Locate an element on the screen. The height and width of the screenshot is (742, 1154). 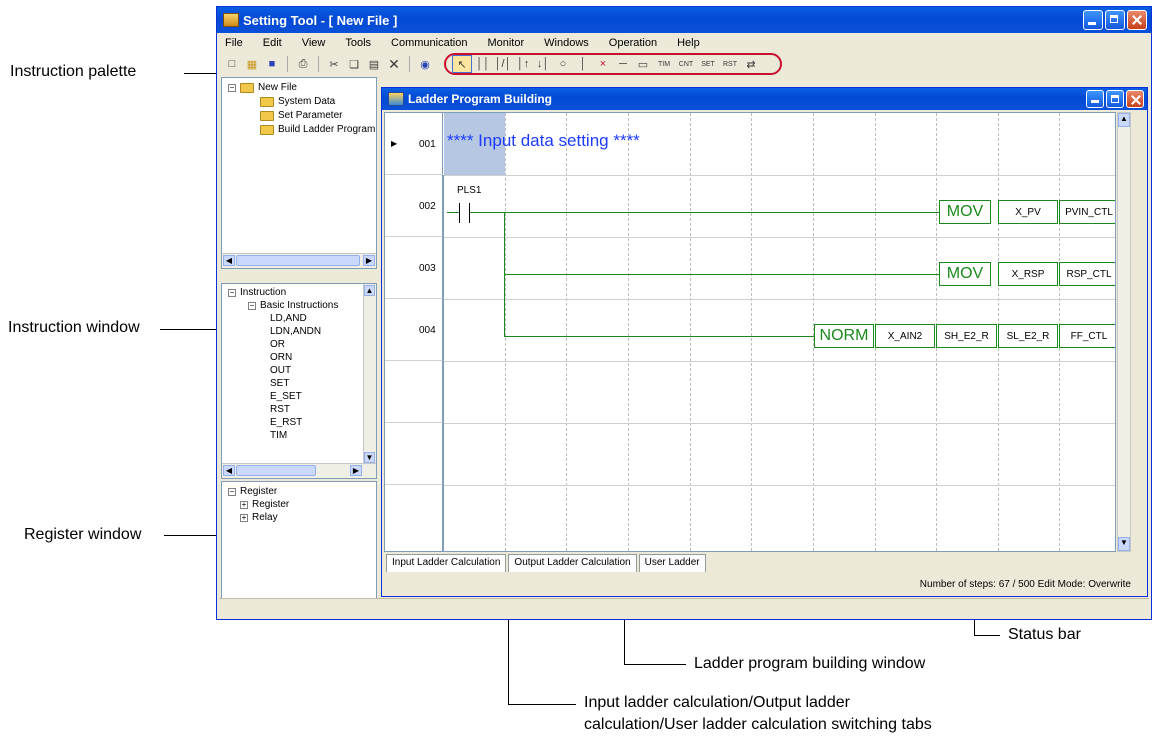
menu-communication: Communication is located at coordinates (429, 43).